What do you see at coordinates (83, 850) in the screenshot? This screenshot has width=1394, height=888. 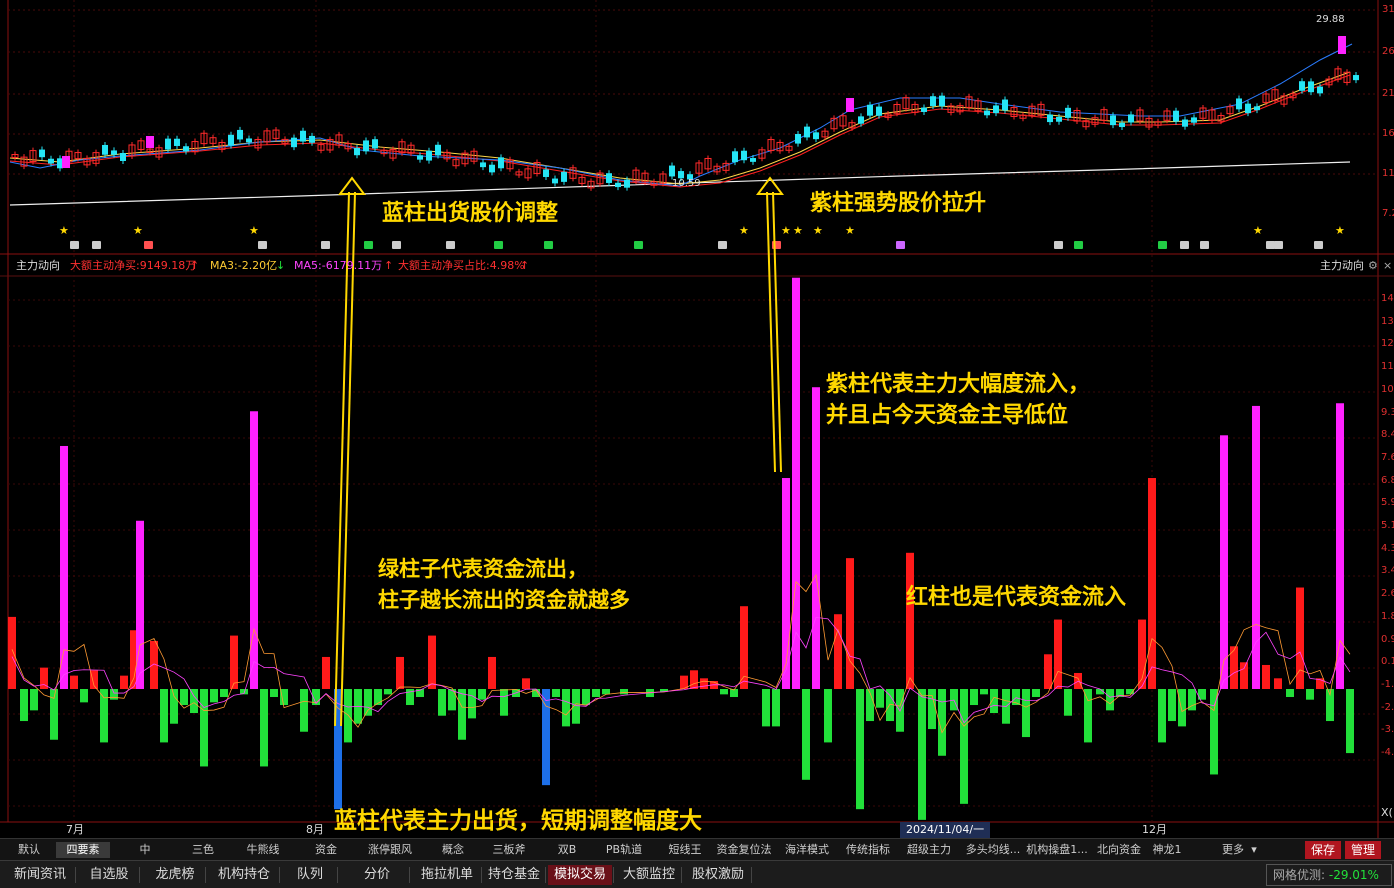 I see `tab-2: 四要素` at bounding box center [83, 850].